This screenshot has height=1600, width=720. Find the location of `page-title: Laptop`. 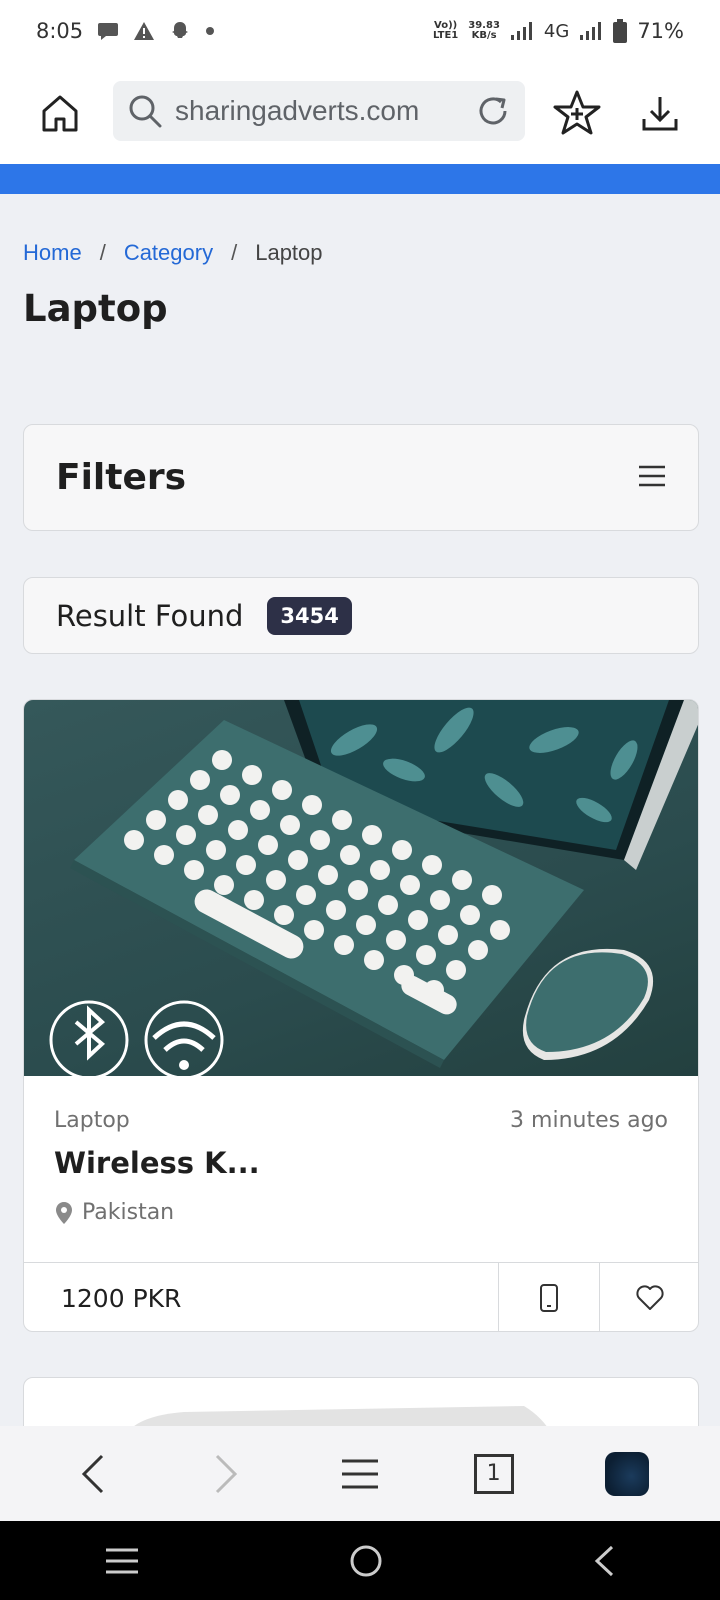

page-title: Laptop is located at coordinates (95, 308).